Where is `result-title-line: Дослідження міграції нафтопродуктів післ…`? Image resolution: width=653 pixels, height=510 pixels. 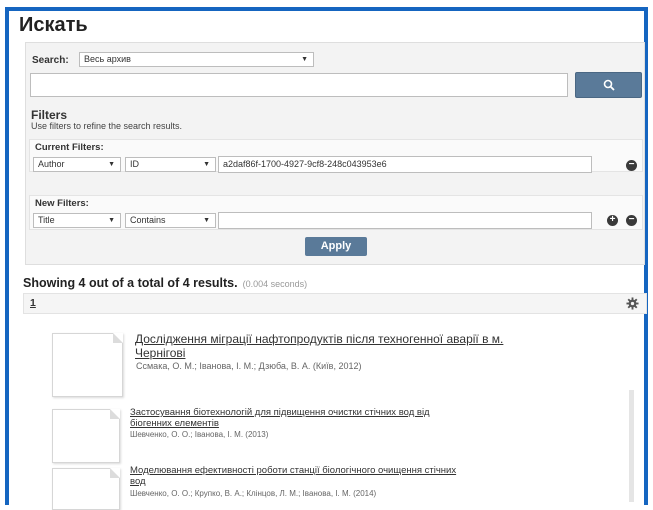
result-title-line: Дослідження міграції нафтопродуктів післ… is located at coordinates (319, 339).